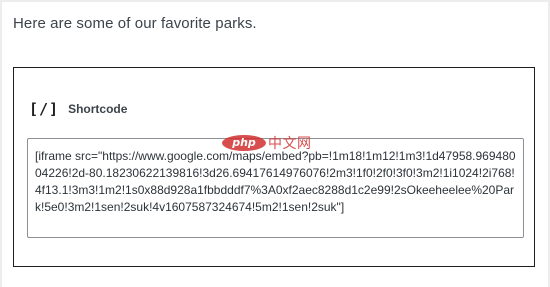 The image size is (550, 287). I want to click on watermark: php 中文网, so click(267, 143).